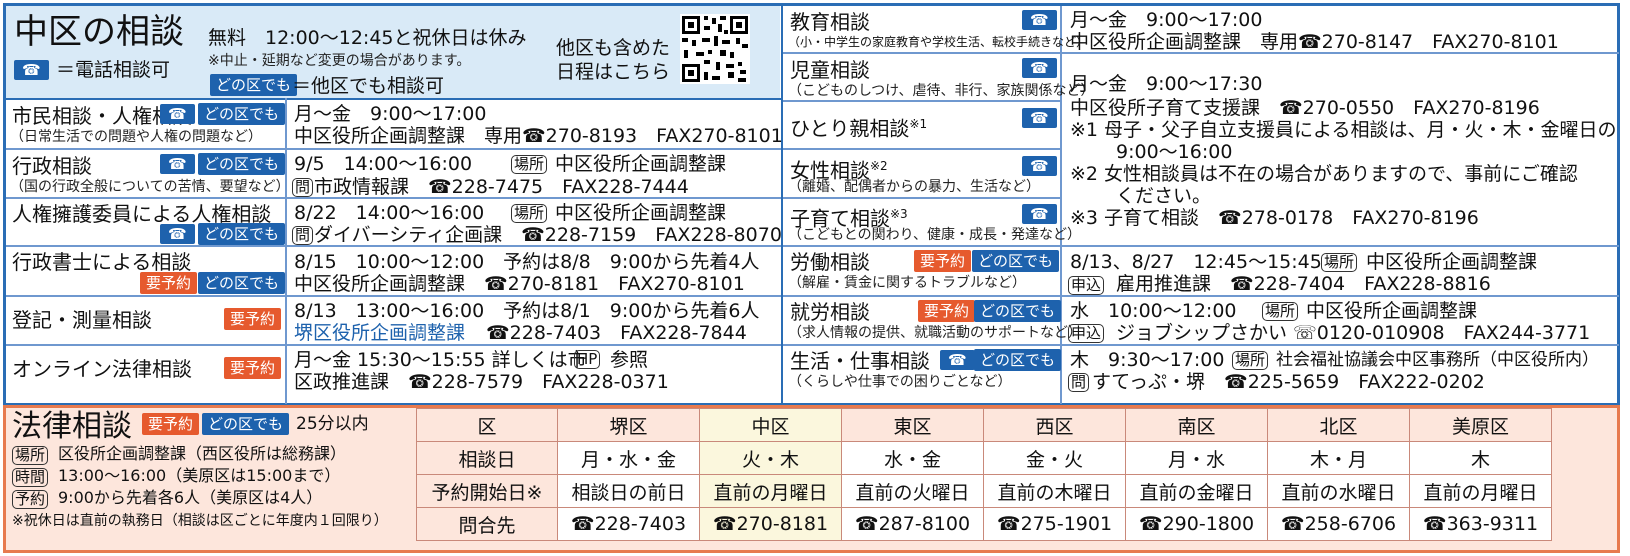 This screenshot has height=556, width=1630. I want to click on labor-consult-place: 中区役所企画調整課, so click(1452, 262).